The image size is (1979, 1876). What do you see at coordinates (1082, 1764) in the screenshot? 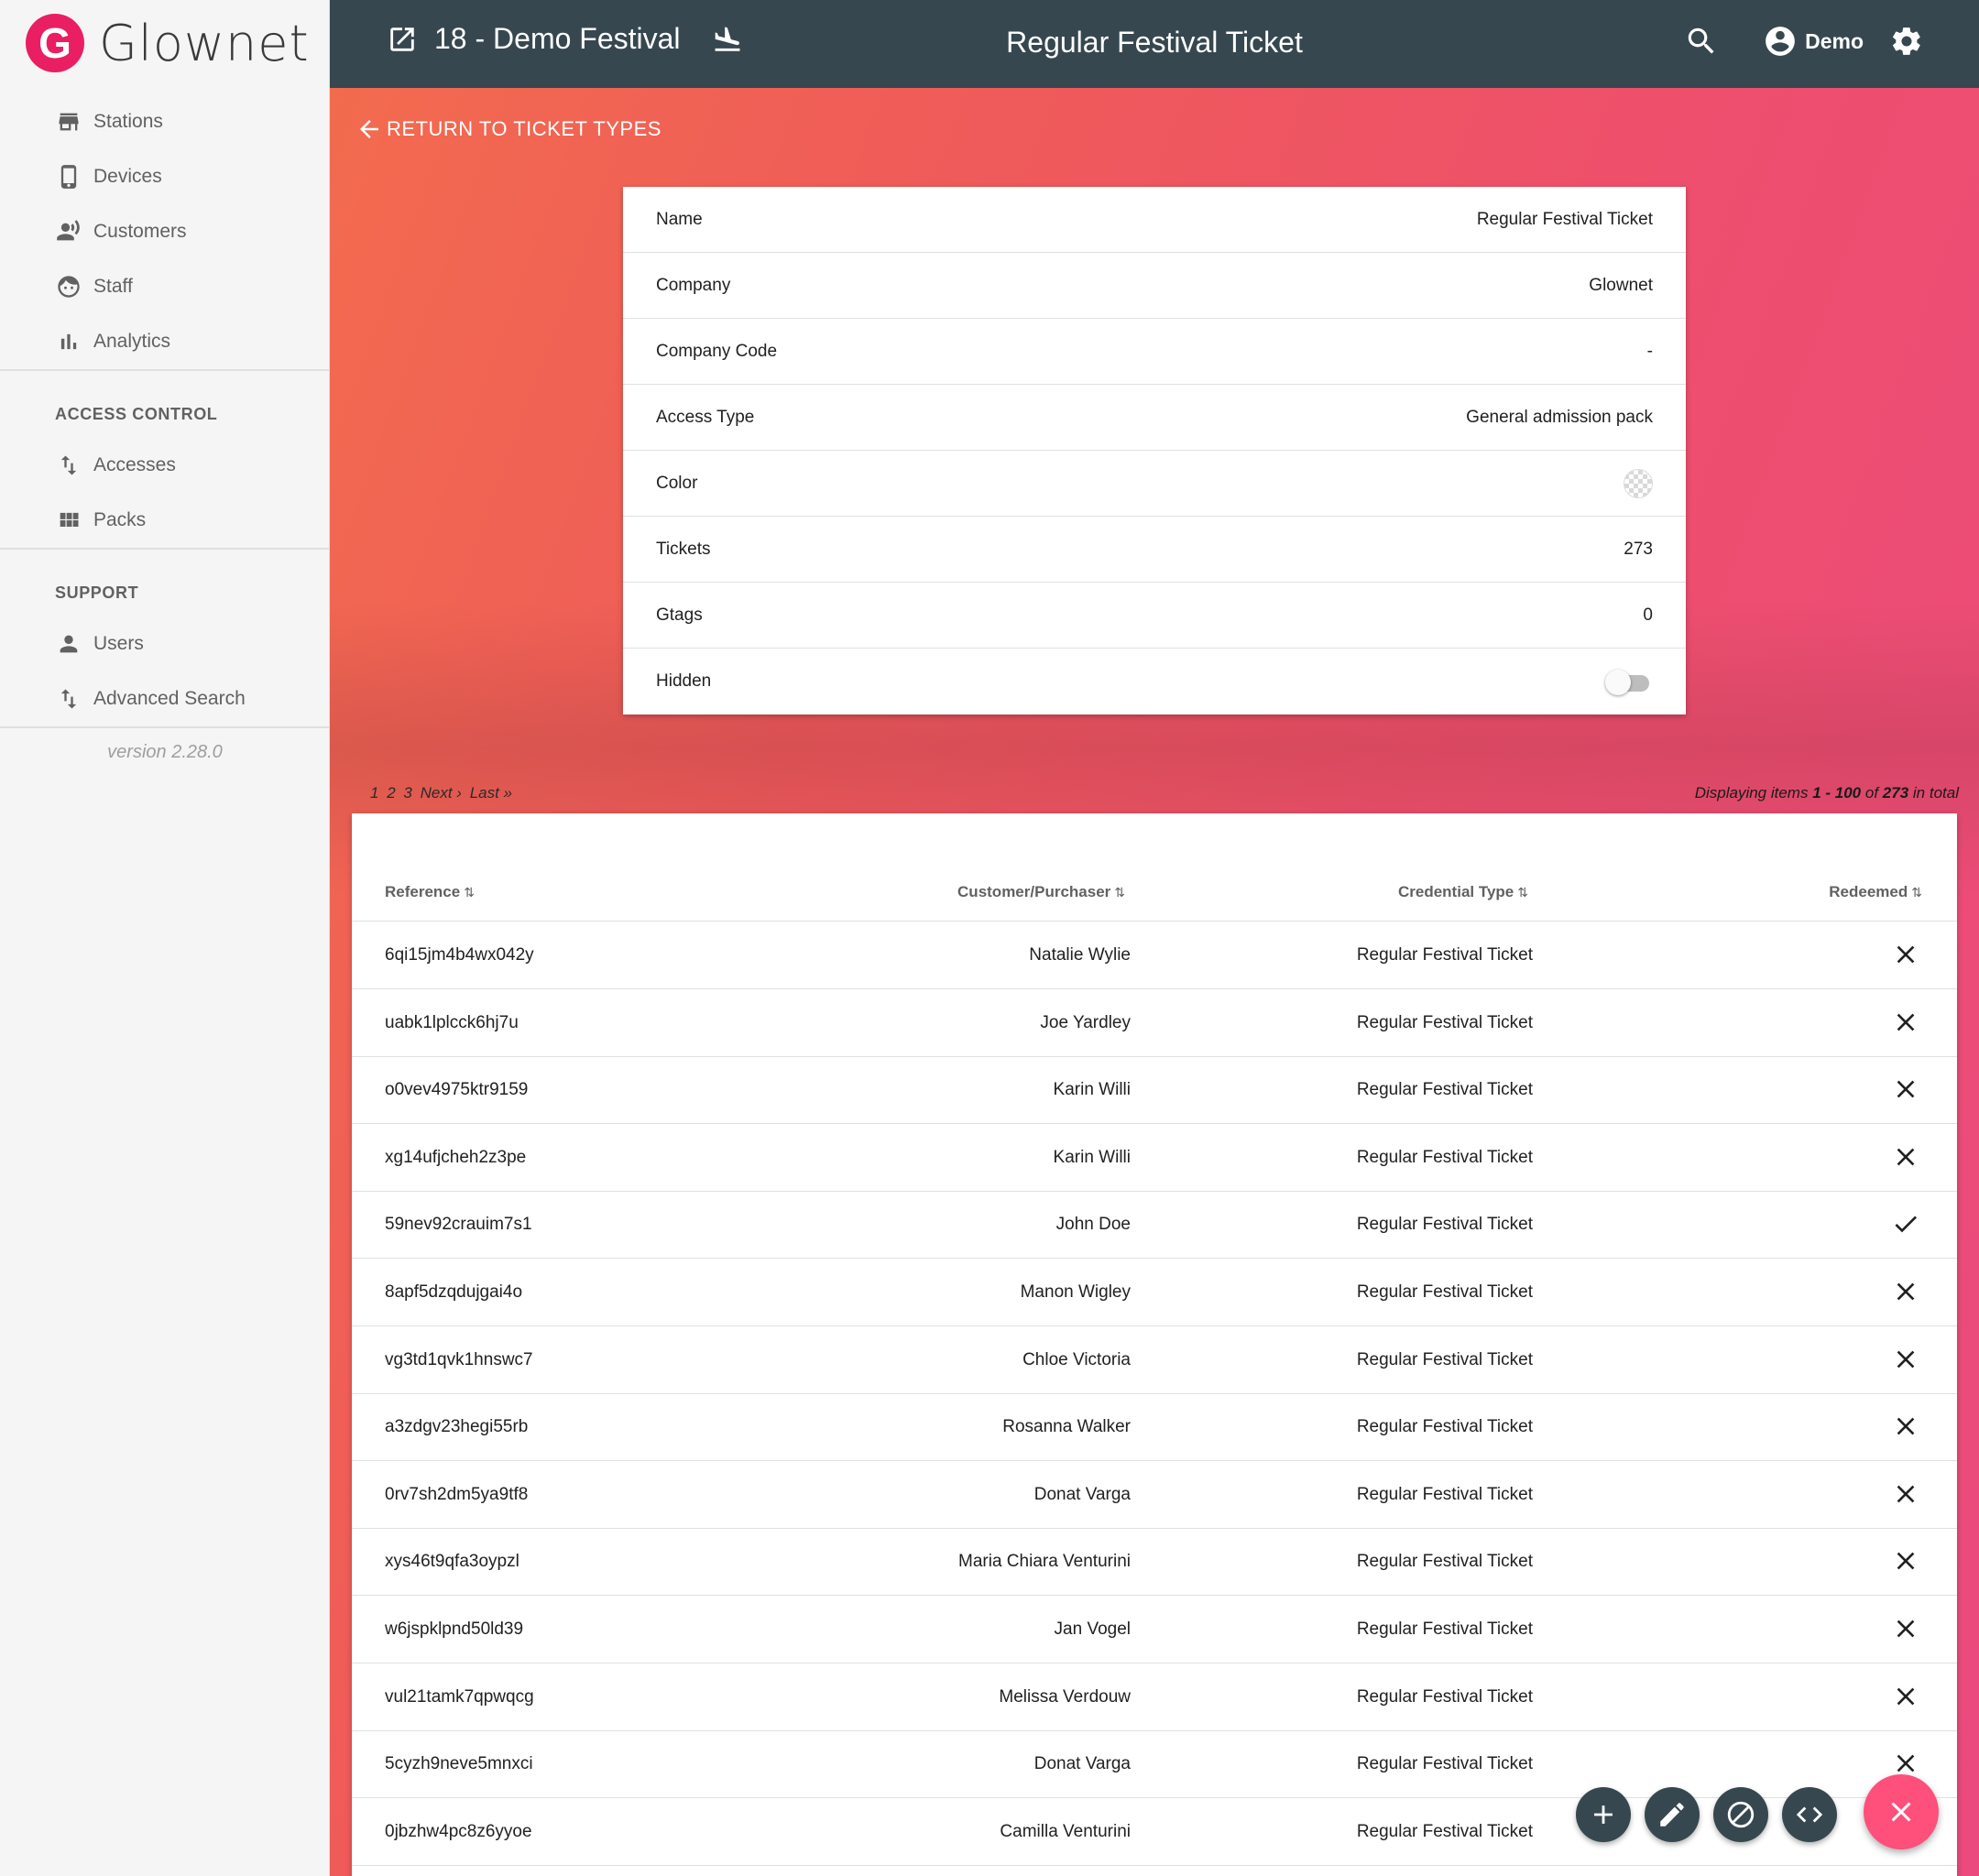
I see `cell-customer: Donat Varga` at bounding box center [1082, 1764].